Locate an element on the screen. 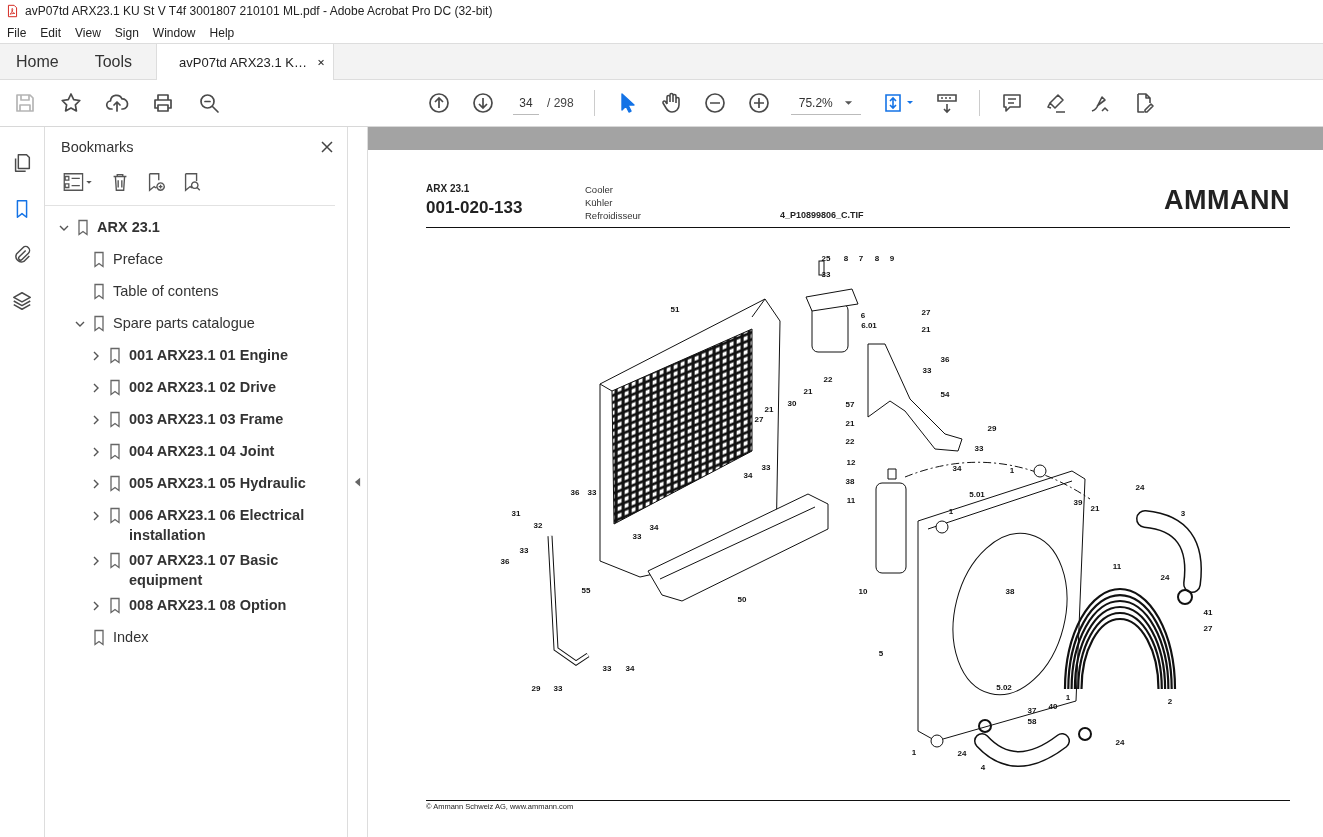  previous-page-icon is located at coordinates (439, 103).